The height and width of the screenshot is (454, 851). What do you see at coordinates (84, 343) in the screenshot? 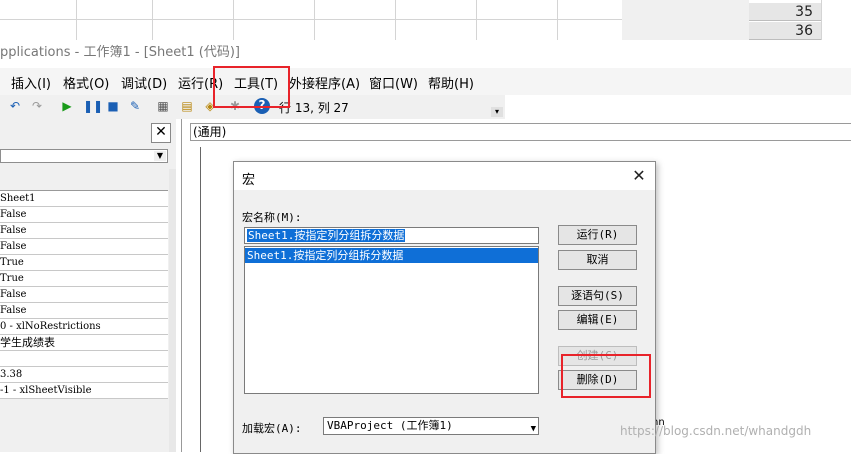
I see `property-value: 学生成绩表` at bounding box center [84, 343].